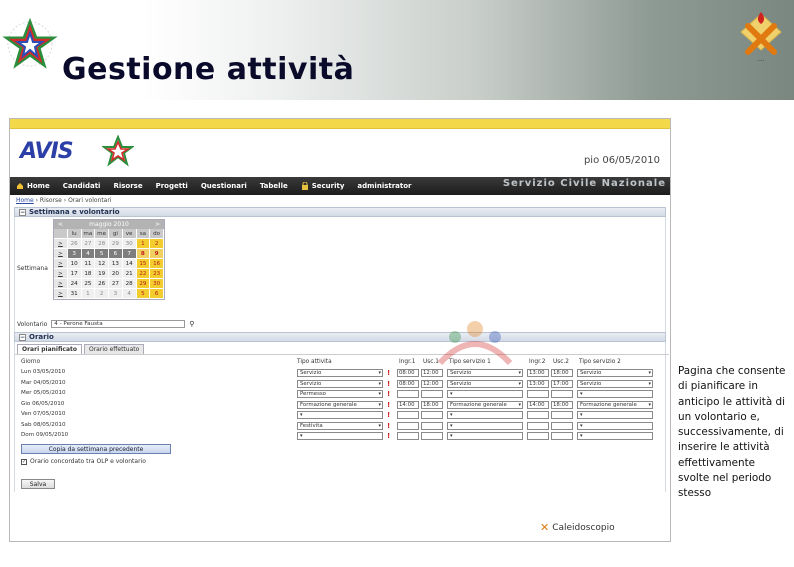 Image resolution: width=794 pixels, height=567 pixels. Describe the element at coordinates (82, 186) in the screenshot. I see `nav-candidati: Candidati` at that location.